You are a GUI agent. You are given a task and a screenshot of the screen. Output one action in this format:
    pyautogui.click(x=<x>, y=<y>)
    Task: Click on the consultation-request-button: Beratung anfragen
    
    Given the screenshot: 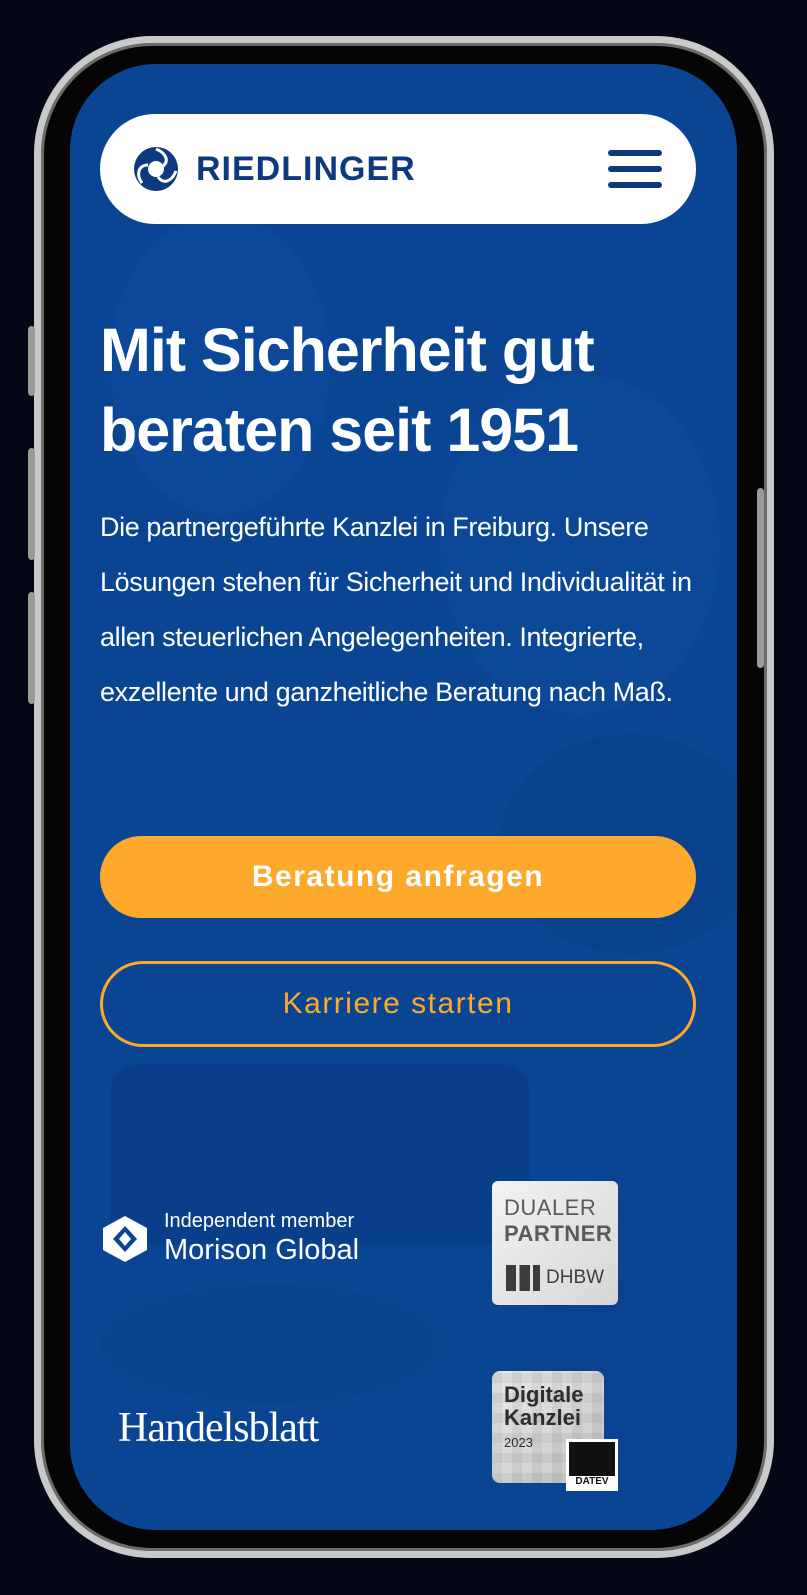 What is the action you would take?
    pyautogui.click(x=398, y=877)
    